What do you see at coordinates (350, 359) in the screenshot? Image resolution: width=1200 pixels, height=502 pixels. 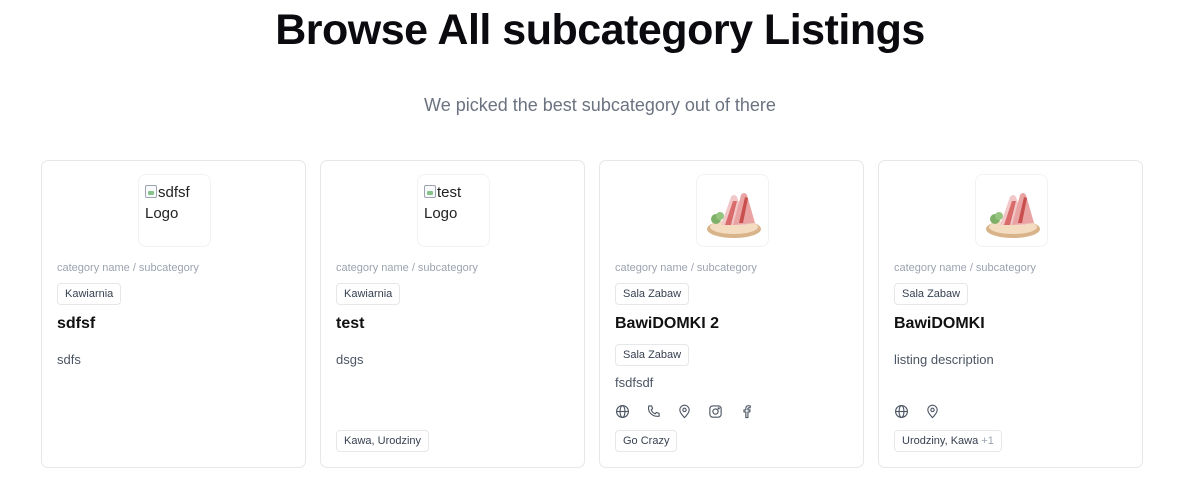 I see `listing-description: dsgs` at bounding box center [350, 359].